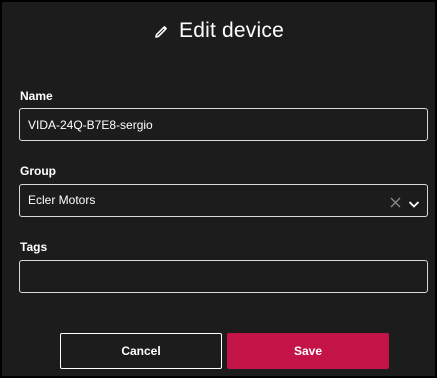  I want to click on pencil-icon, so click(161, 32).